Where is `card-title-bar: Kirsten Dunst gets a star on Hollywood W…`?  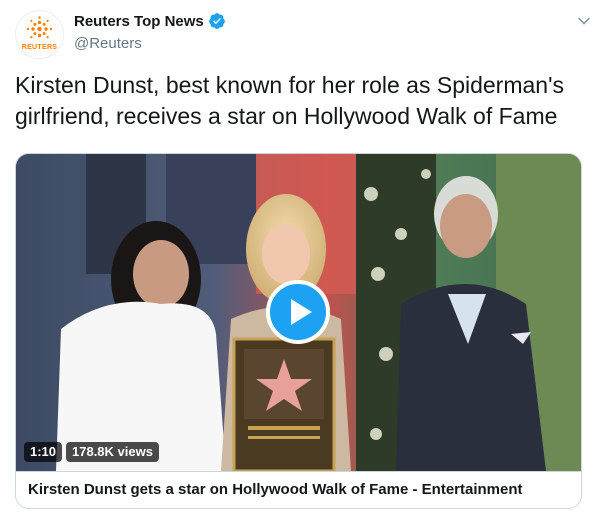 card-title-bar: Kirsten Dunst gets a star on Hollywood W… is located at coordinates (298, 489).